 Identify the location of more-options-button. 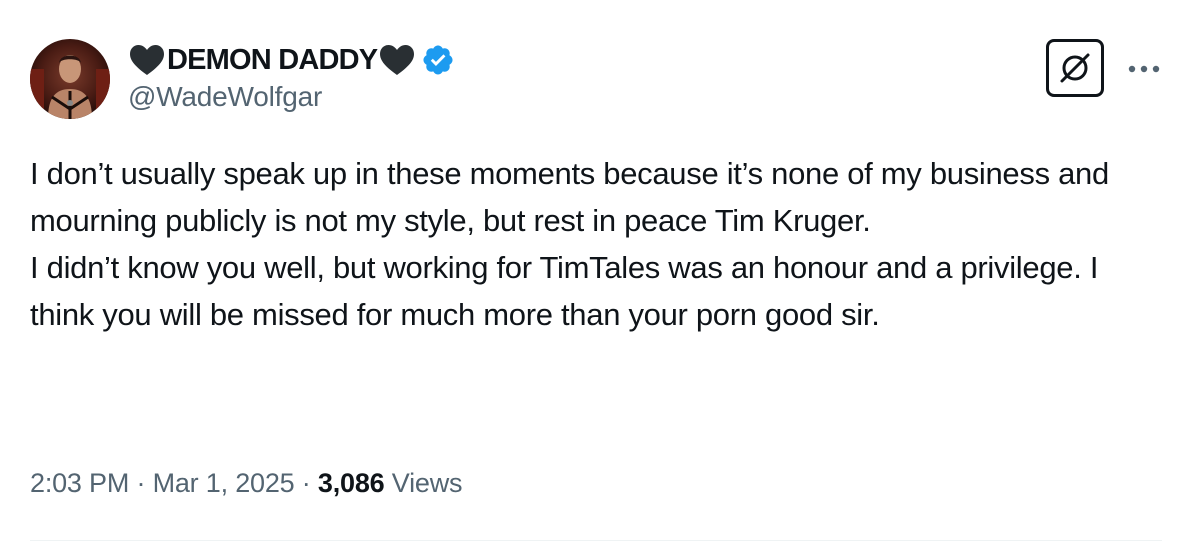
(1144, 69).